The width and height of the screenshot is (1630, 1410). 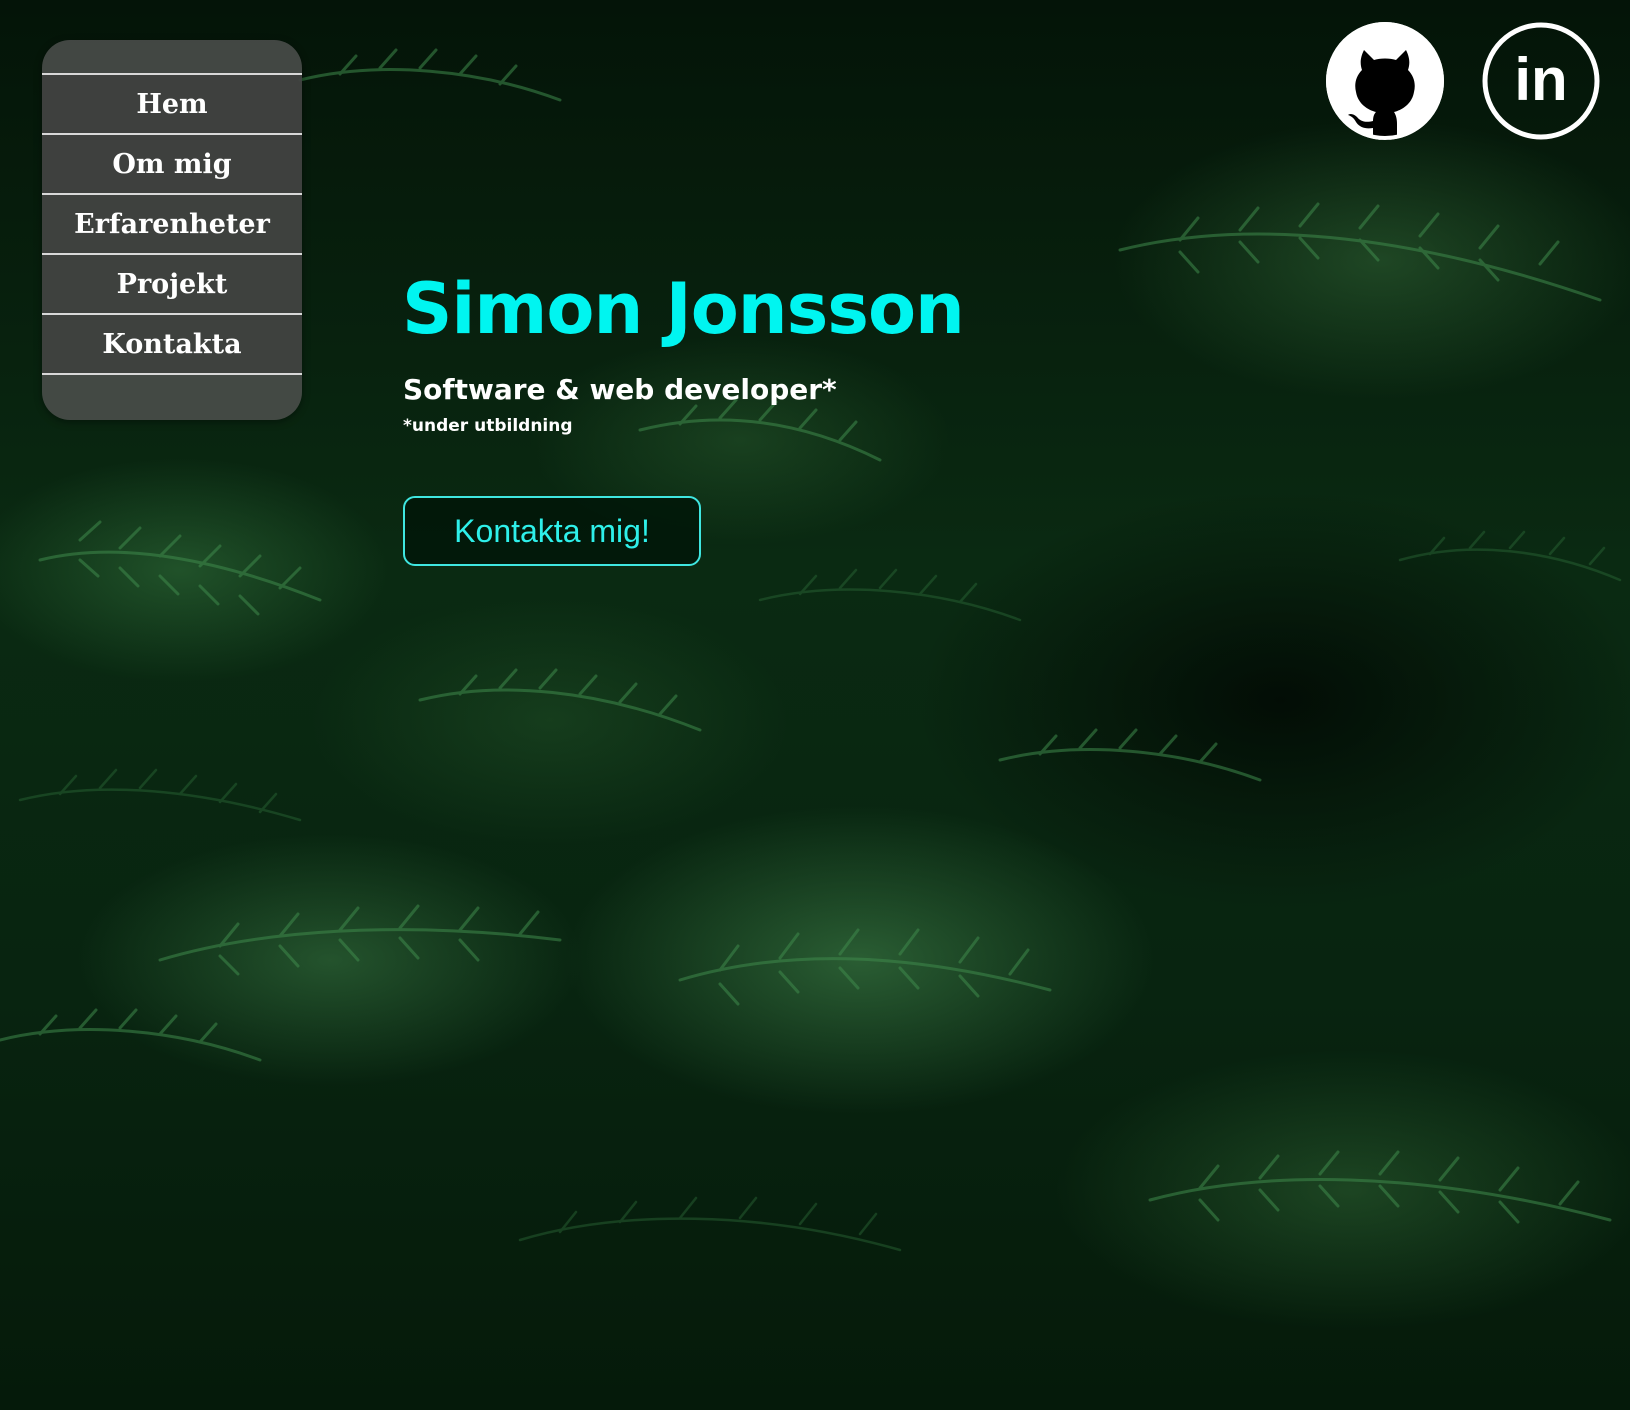 What do you see at coordinates (488, 426) in the screenshot?
I see `hero-note: *under utbildning` at bounding box center [488, 426].